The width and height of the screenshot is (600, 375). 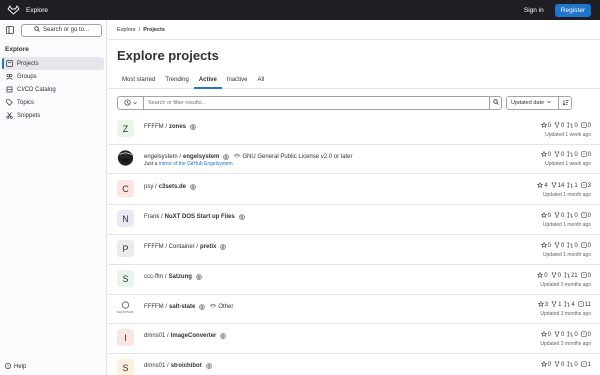 I want to click on sidebar-item-snippets: Snippets, so click(x=53, y=115).